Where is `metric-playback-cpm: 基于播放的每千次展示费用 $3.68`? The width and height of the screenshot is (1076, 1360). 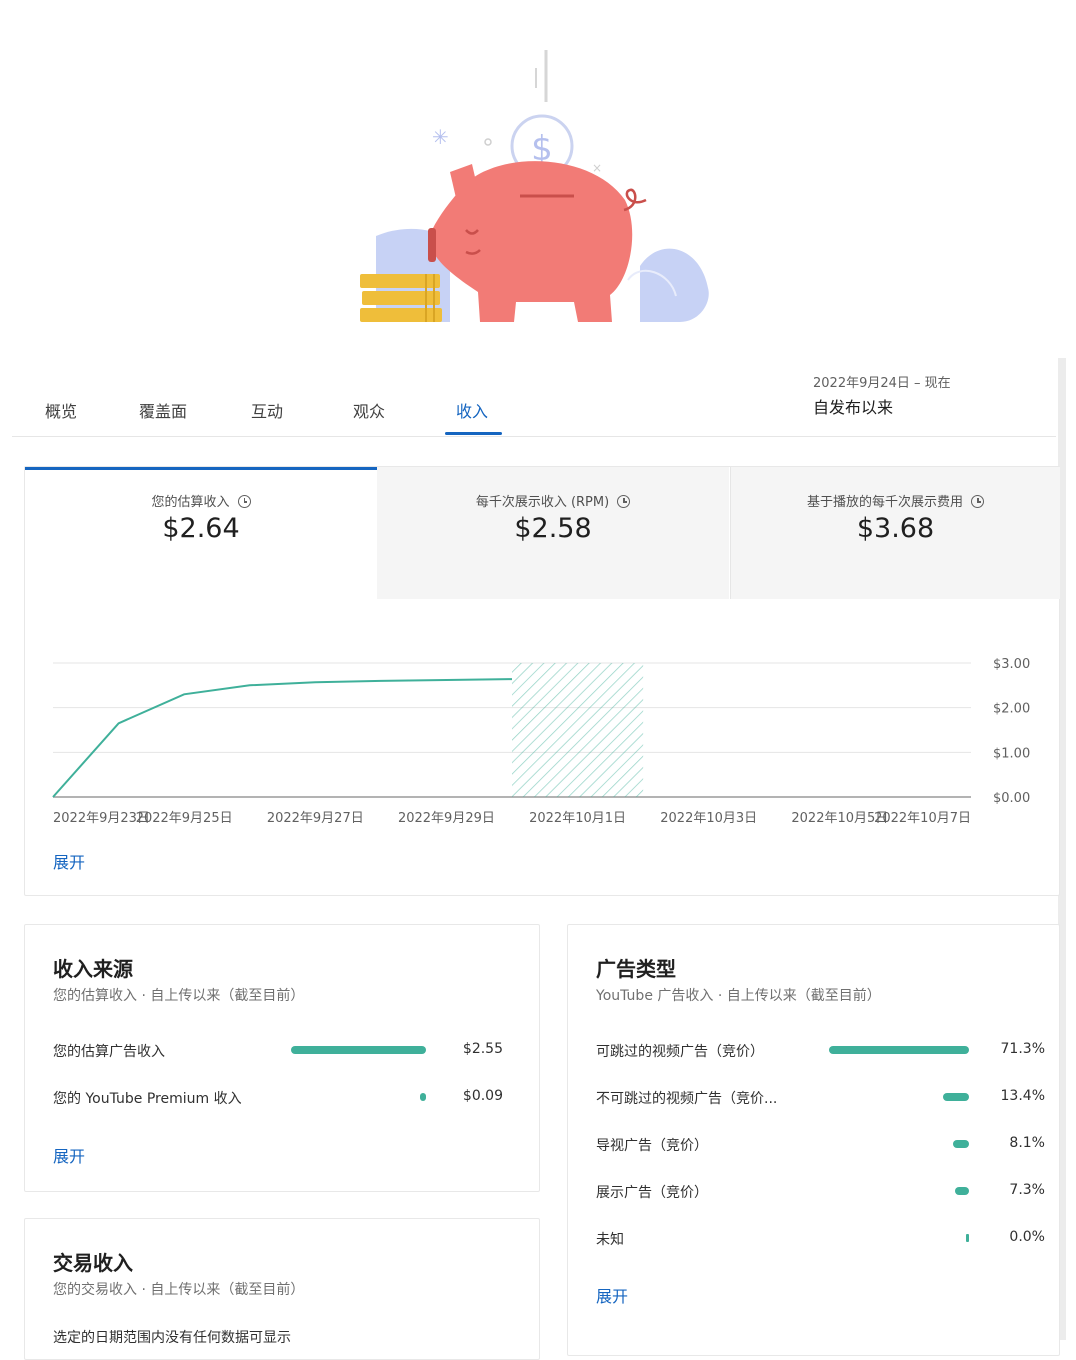 metric-playback-cpm: 基于播放的每千次展示费用 $3.68 is located at coordinates (895, 533).